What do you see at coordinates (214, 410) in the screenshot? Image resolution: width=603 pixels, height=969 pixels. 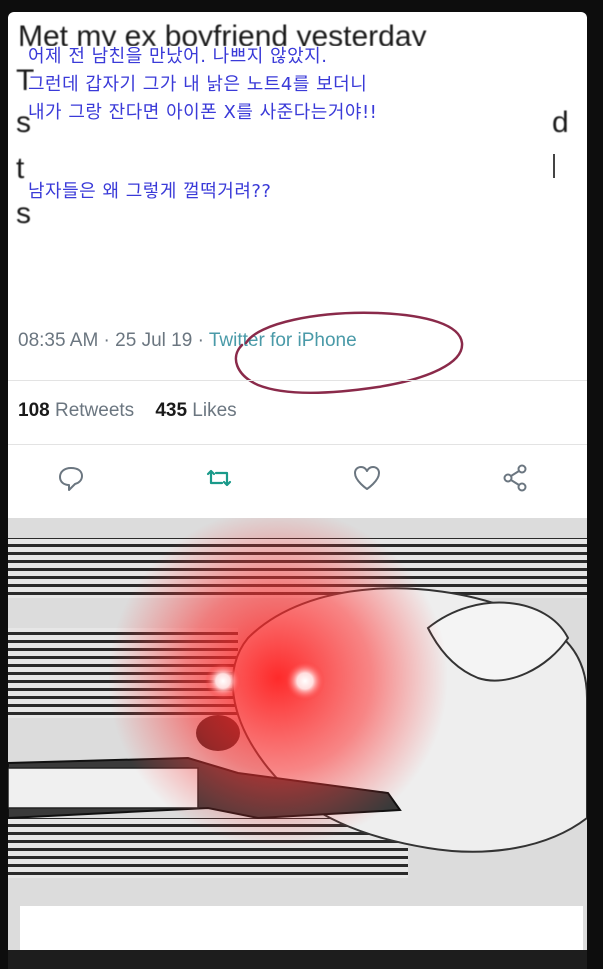 I see `like-label: Likes` at bounding box center [214, 410].